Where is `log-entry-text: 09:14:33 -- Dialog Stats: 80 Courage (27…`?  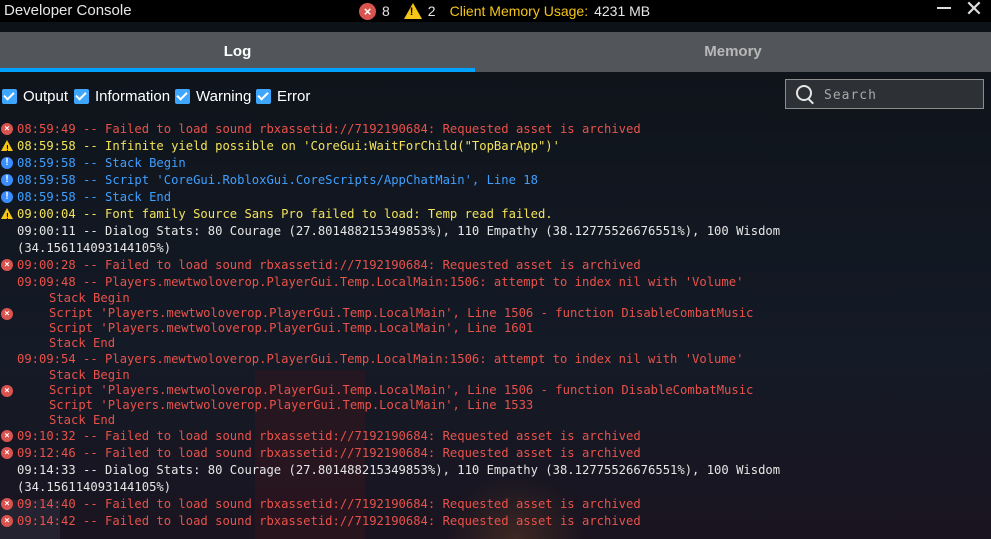 log-entry-text: 09:14:33 -- Dialog Stats: 80 Courage (27… is located at coordinates (399, 470).